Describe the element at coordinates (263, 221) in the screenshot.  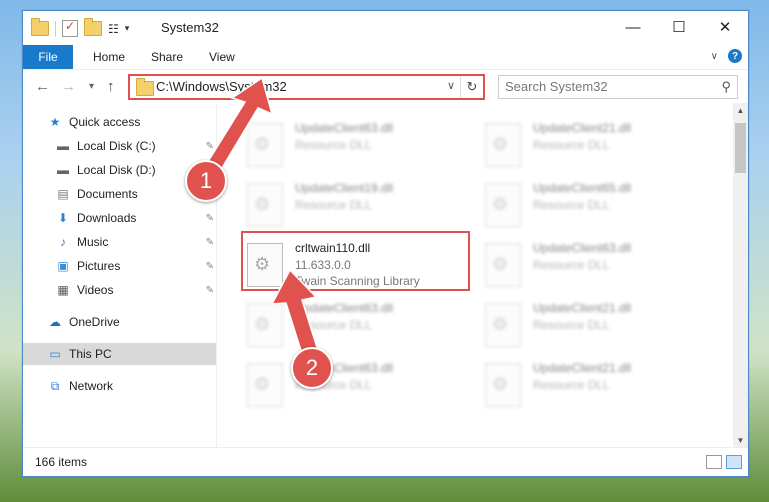
I see `annotation-arrows` at that location.